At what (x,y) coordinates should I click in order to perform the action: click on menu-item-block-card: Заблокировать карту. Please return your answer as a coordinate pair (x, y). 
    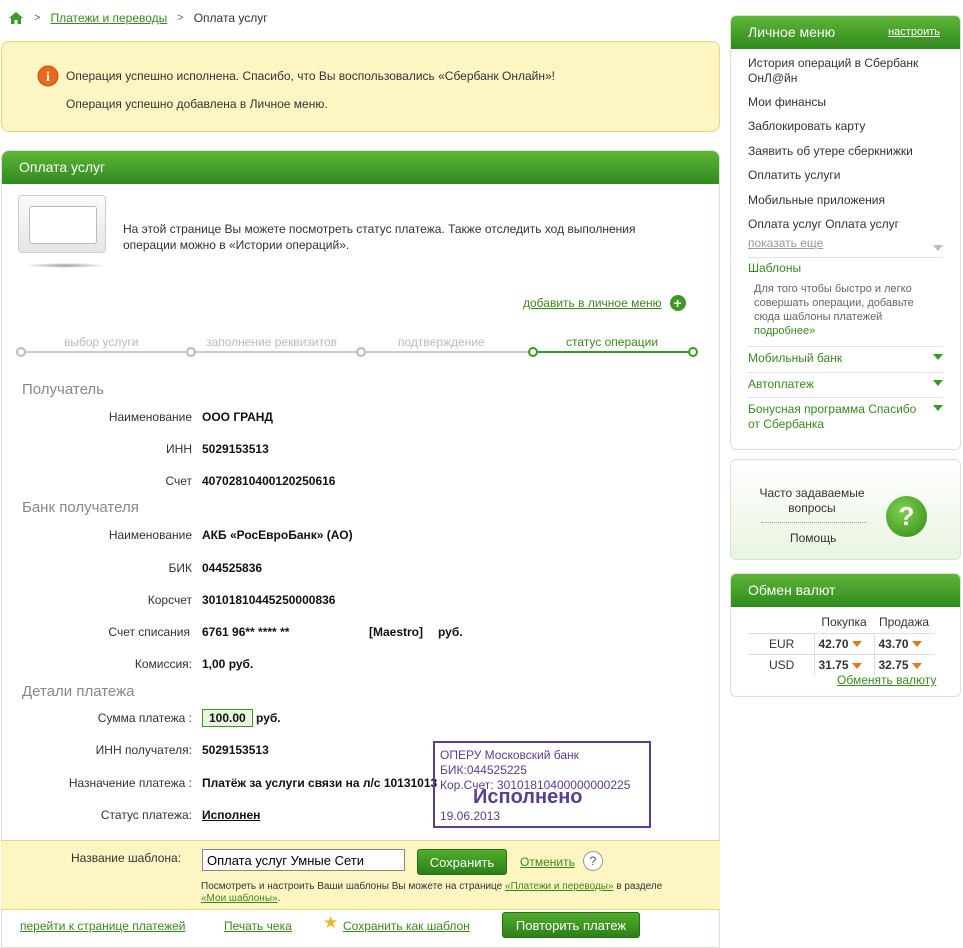
    Looking at the image, I should click on (806, 126).